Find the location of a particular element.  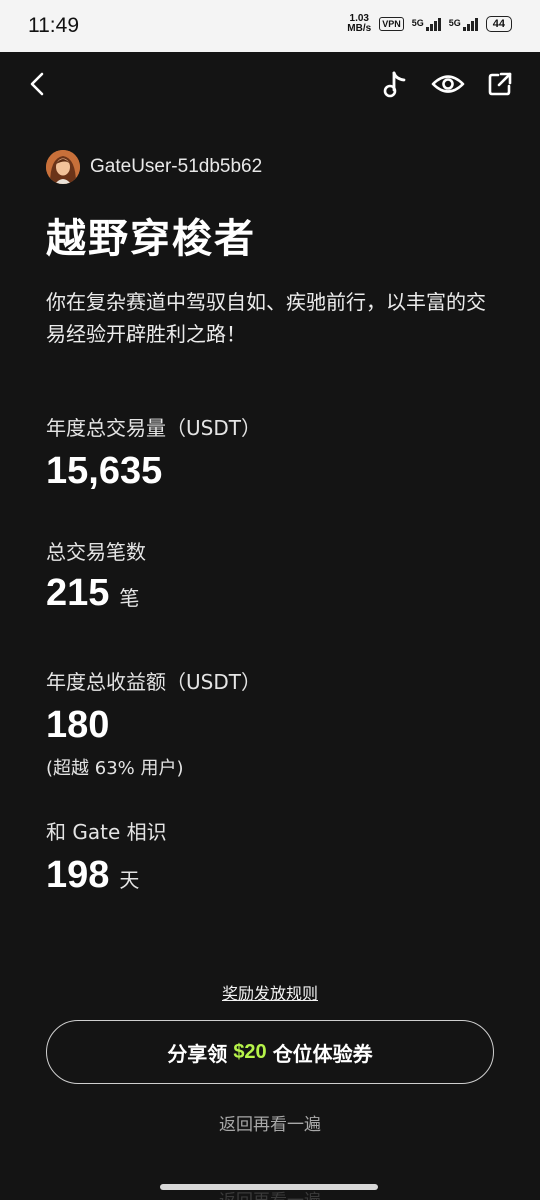

trades-value: 215 is located at coordinates (78, 593).